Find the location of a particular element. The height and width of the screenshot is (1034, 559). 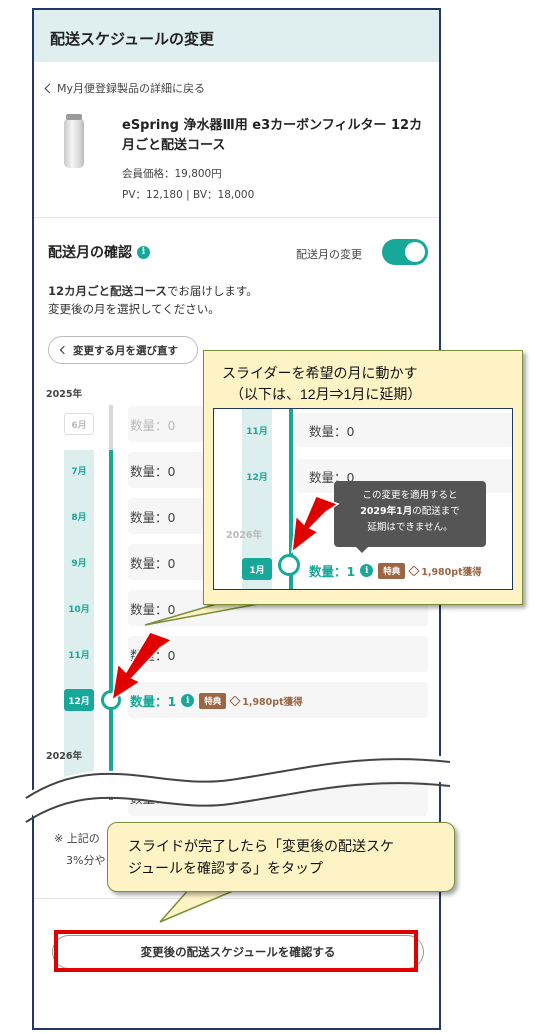

month-label: 11月 is located at coordinates (257, 431).